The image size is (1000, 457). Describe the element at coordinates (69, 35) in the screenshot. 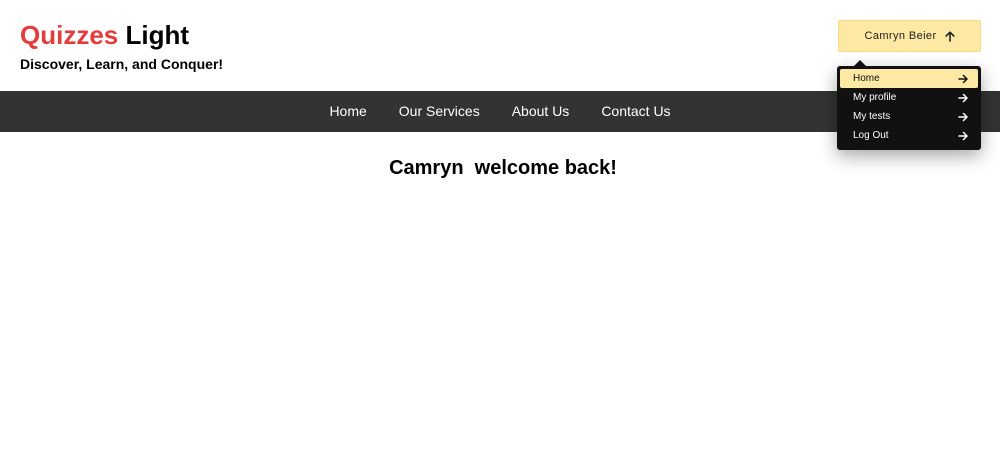

I see `brand-accent-text: Quizzes` at that location.